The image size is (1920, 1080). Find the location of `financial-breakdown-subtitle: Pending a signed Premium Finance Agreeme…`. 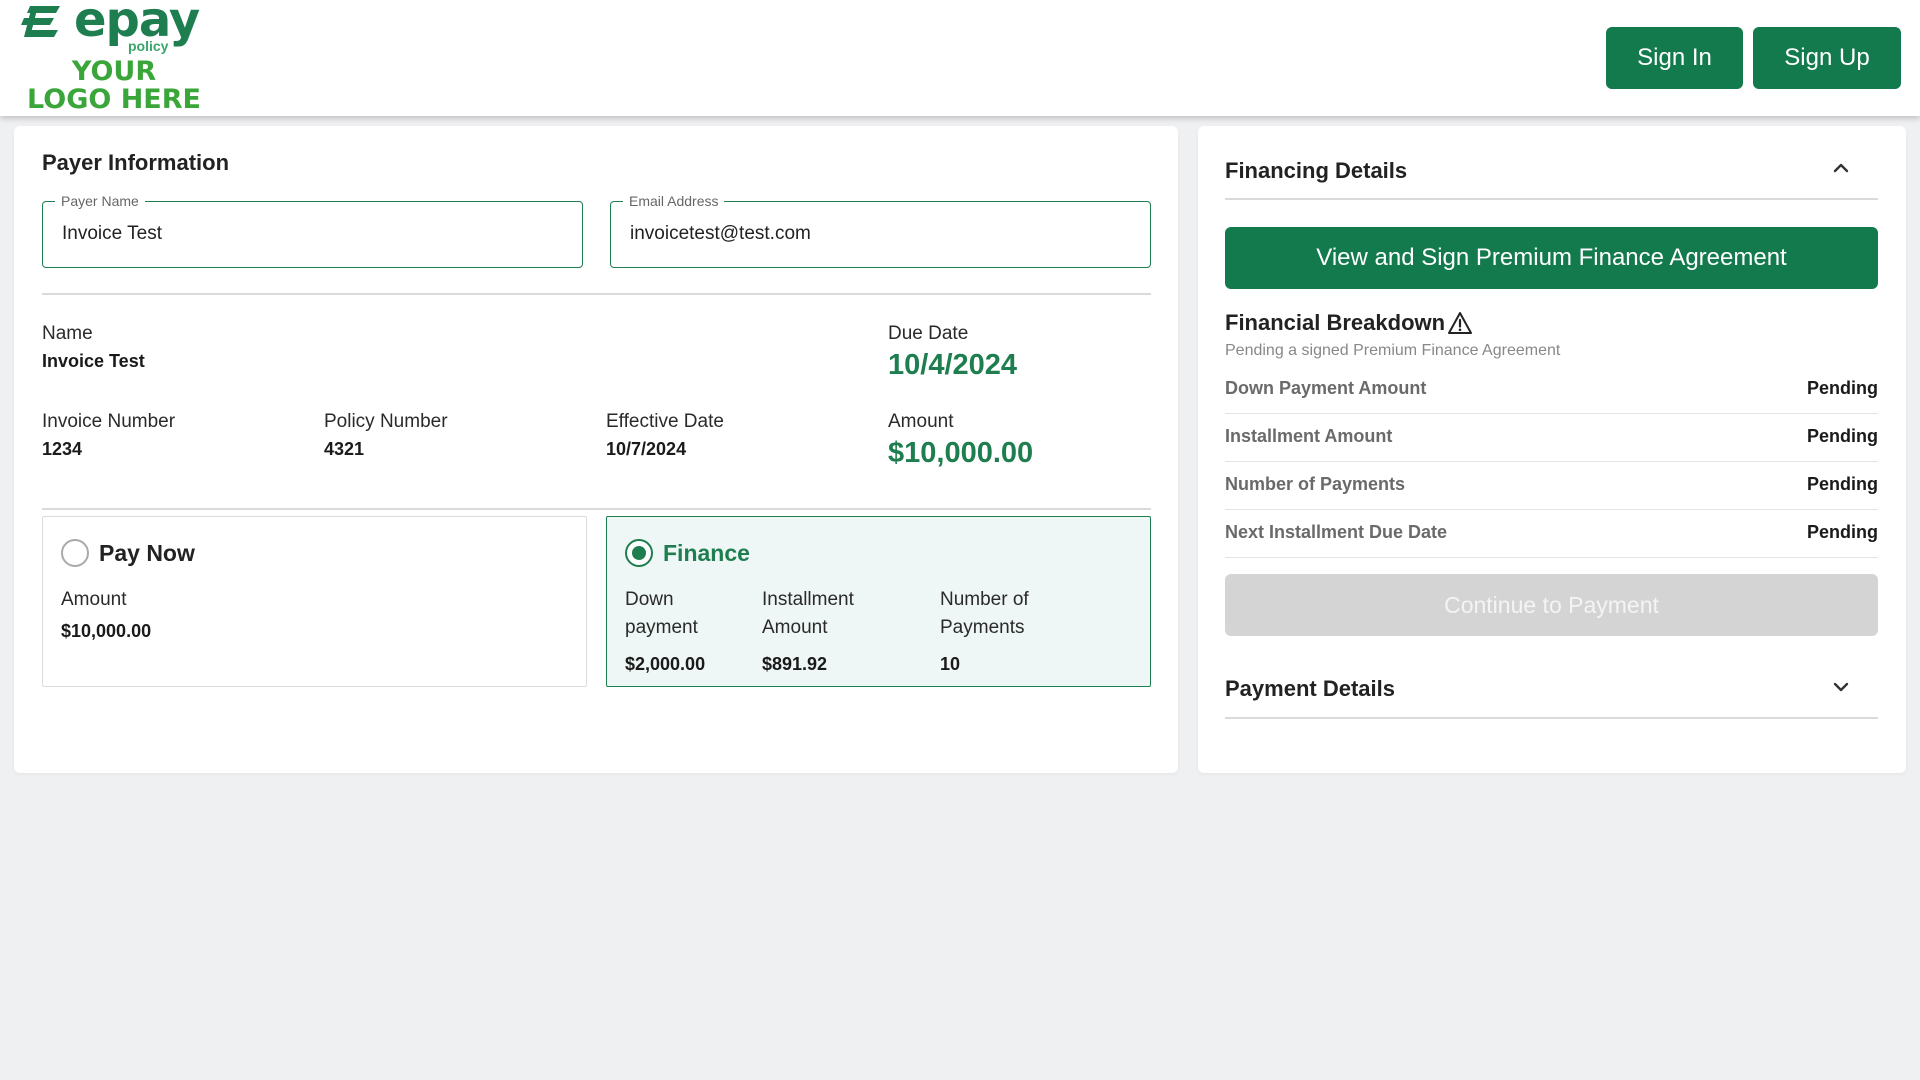

financial-breakdown-subtitle: Pending a signed Premium Finance Agreeme… is located at coordinates (1393, 350).